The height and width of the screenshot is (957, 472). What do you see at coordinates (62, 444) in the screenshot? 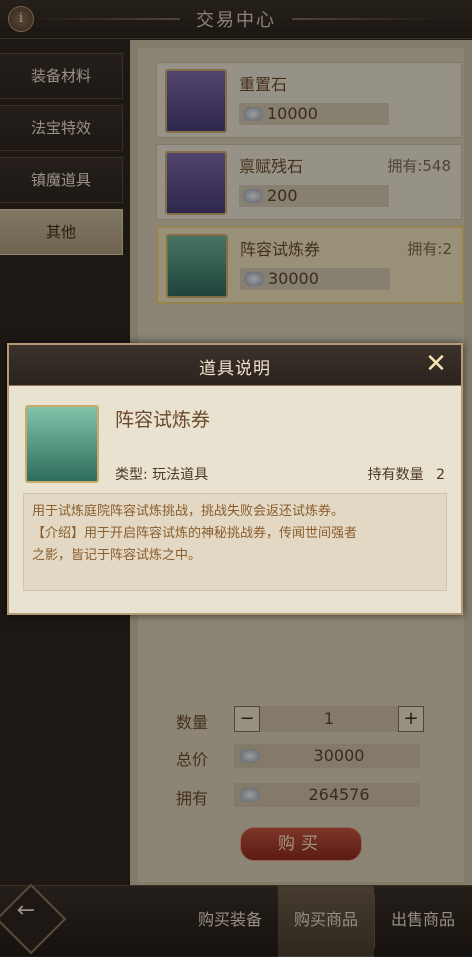
I see `ticket-icon` at bounding box center [62, 444].